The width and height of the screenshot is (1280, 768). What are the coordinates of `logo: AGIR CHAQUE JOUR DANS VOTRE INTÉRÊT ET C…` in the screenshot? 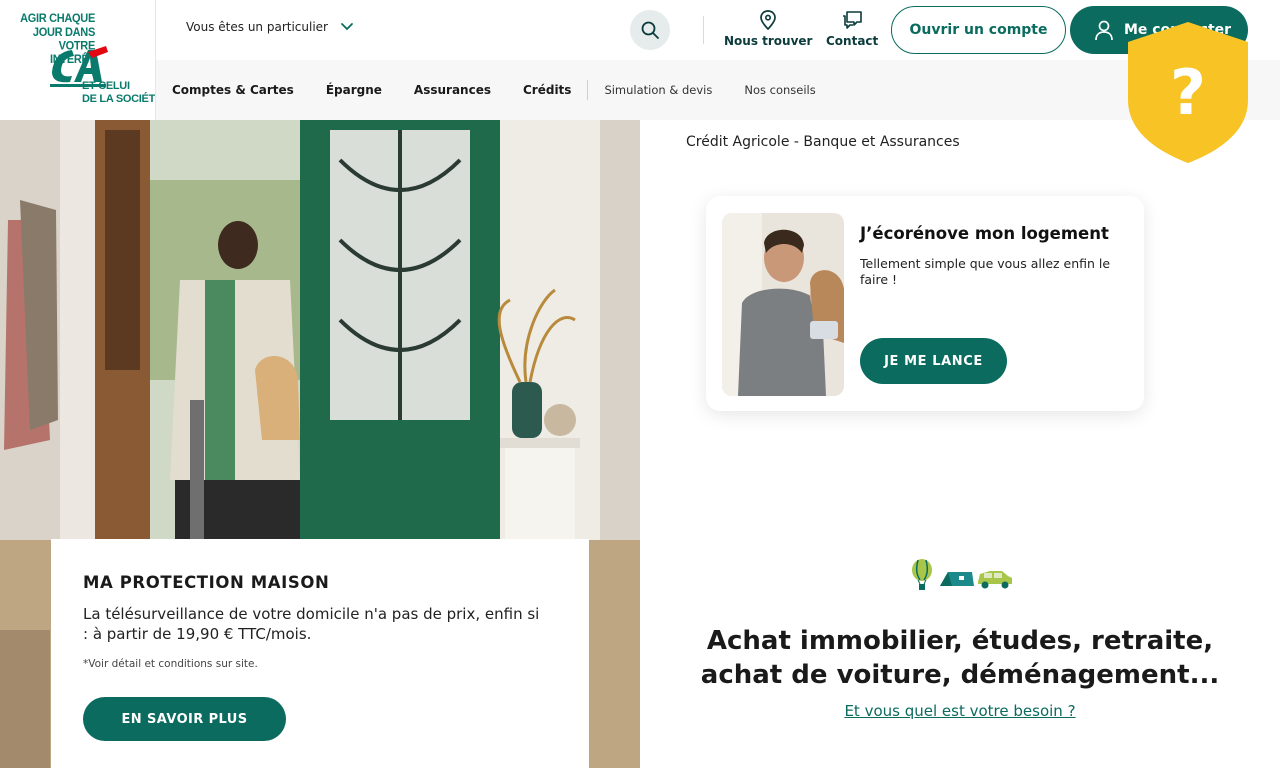 It's located at (78, 60).